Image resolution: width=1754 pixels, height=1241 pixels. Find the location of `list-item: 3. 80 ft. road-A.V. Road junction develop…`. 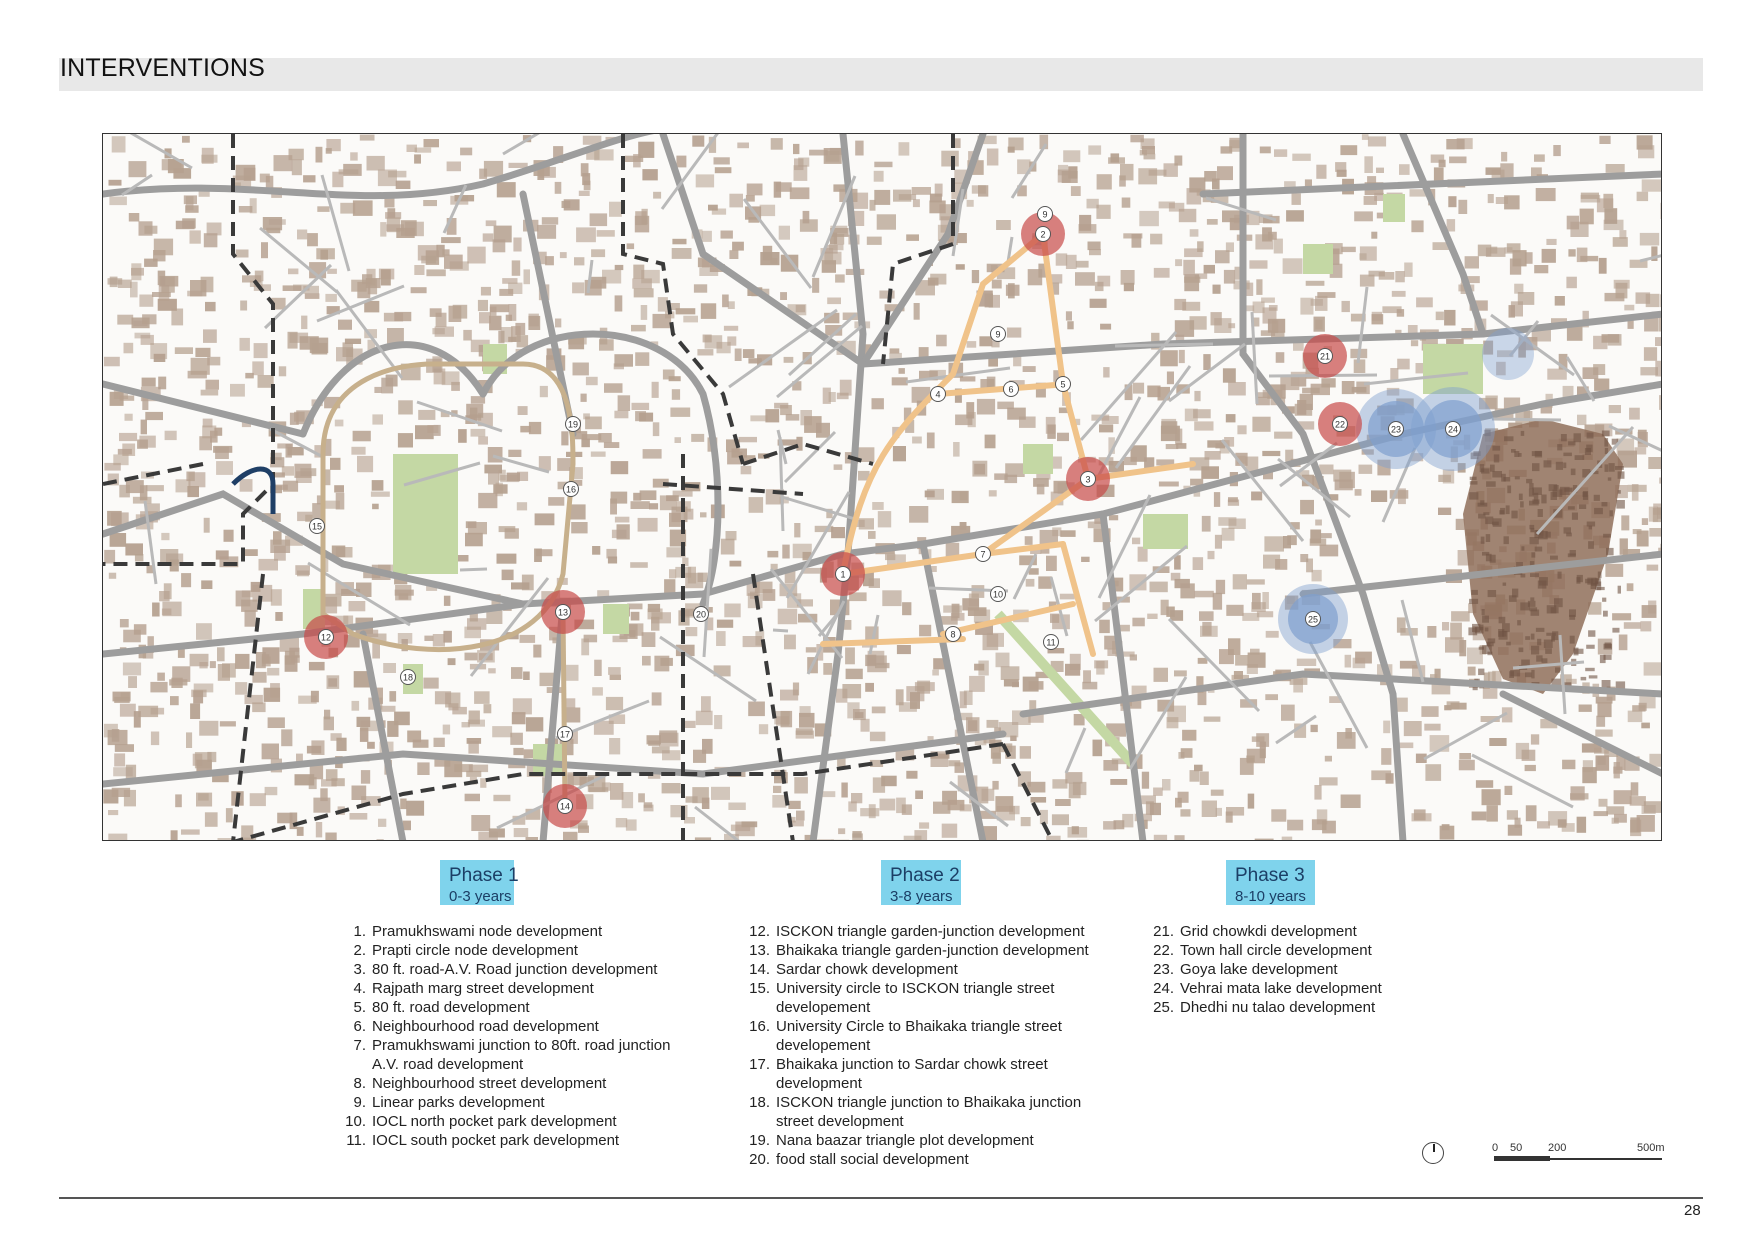

list-item: 3. 80 ft. road-A.V. Road junction develop… is located at coordinates (506, 969).